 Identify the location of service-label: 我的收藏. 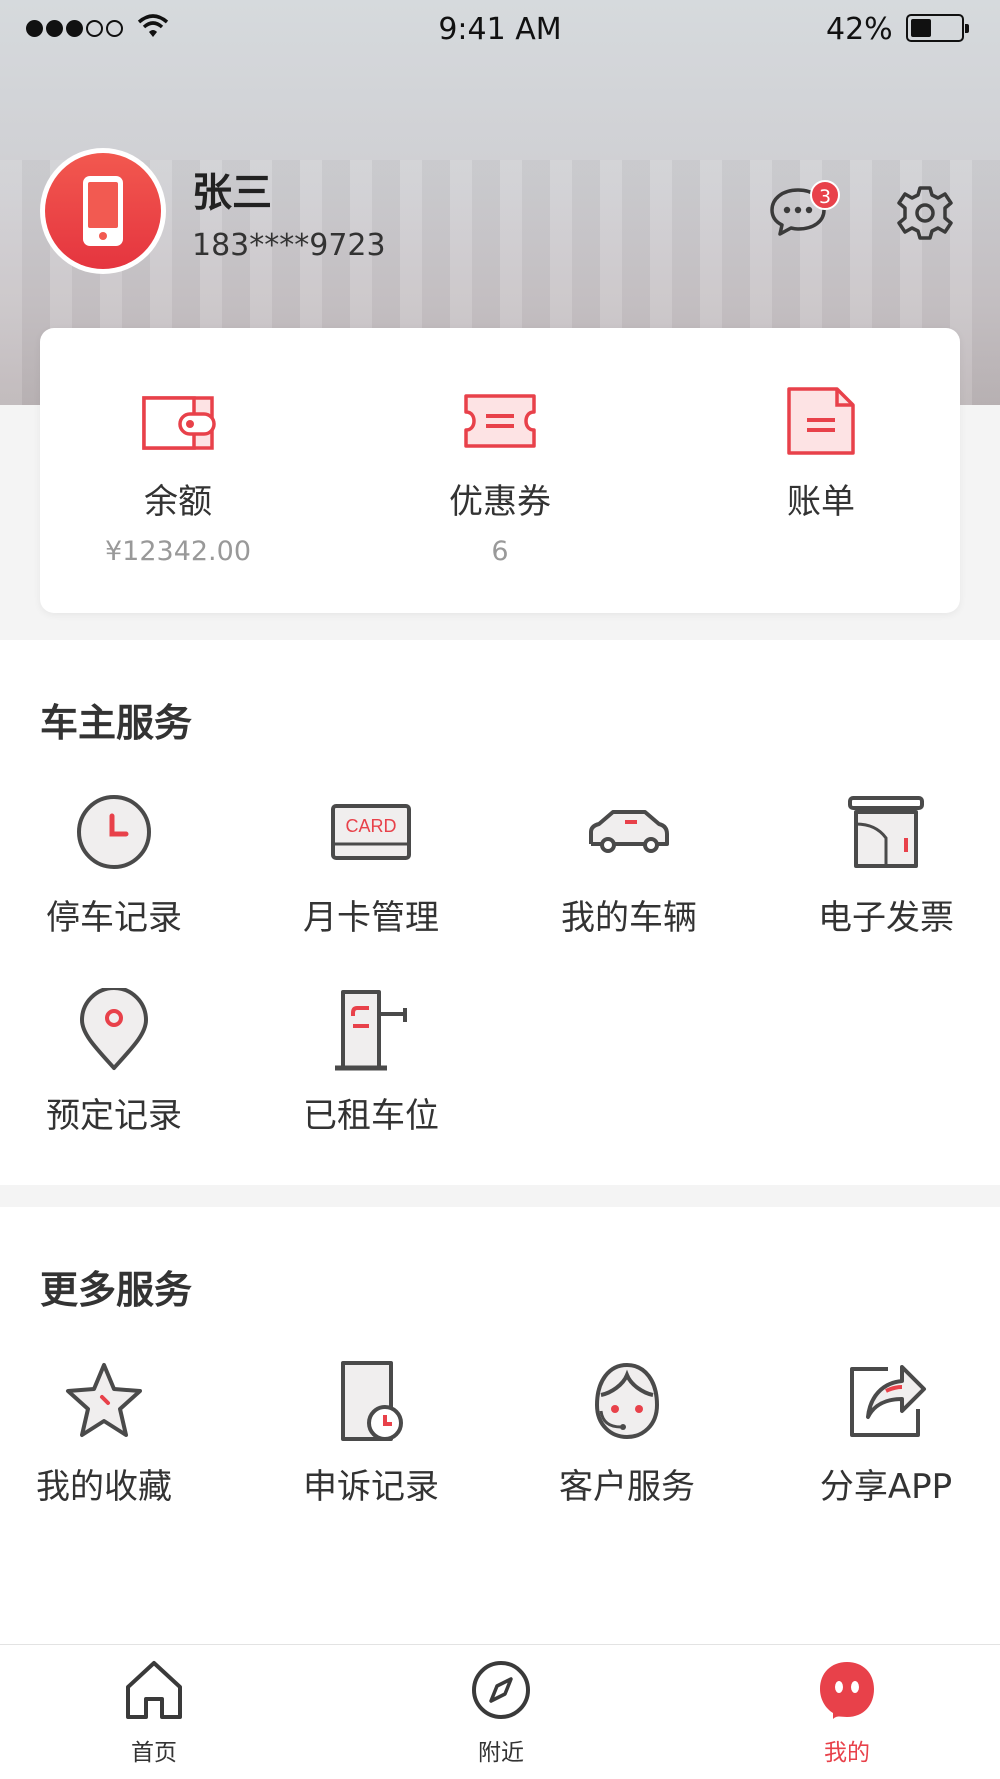
(104, 1487).